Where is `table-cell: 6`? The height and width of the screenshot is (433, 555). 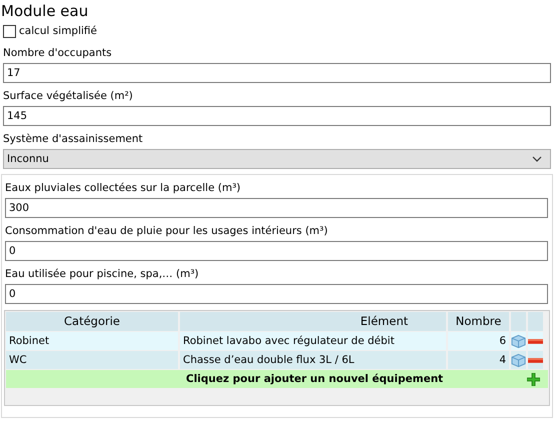 table-cell: 6 is located at coordinates (478, 341).